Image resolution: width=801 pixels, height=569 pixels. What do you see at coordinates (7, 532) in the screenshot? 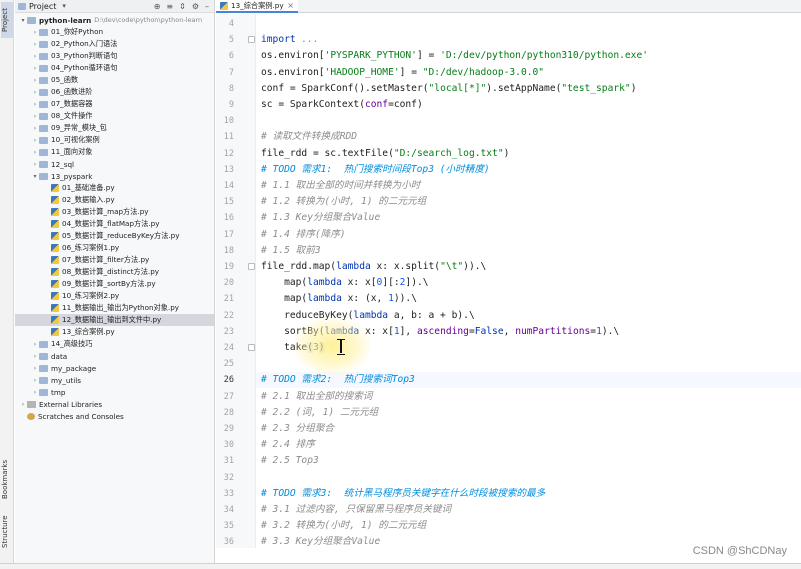
I see `structure-tool-tab: Structure` at bounding box center [7, 532].